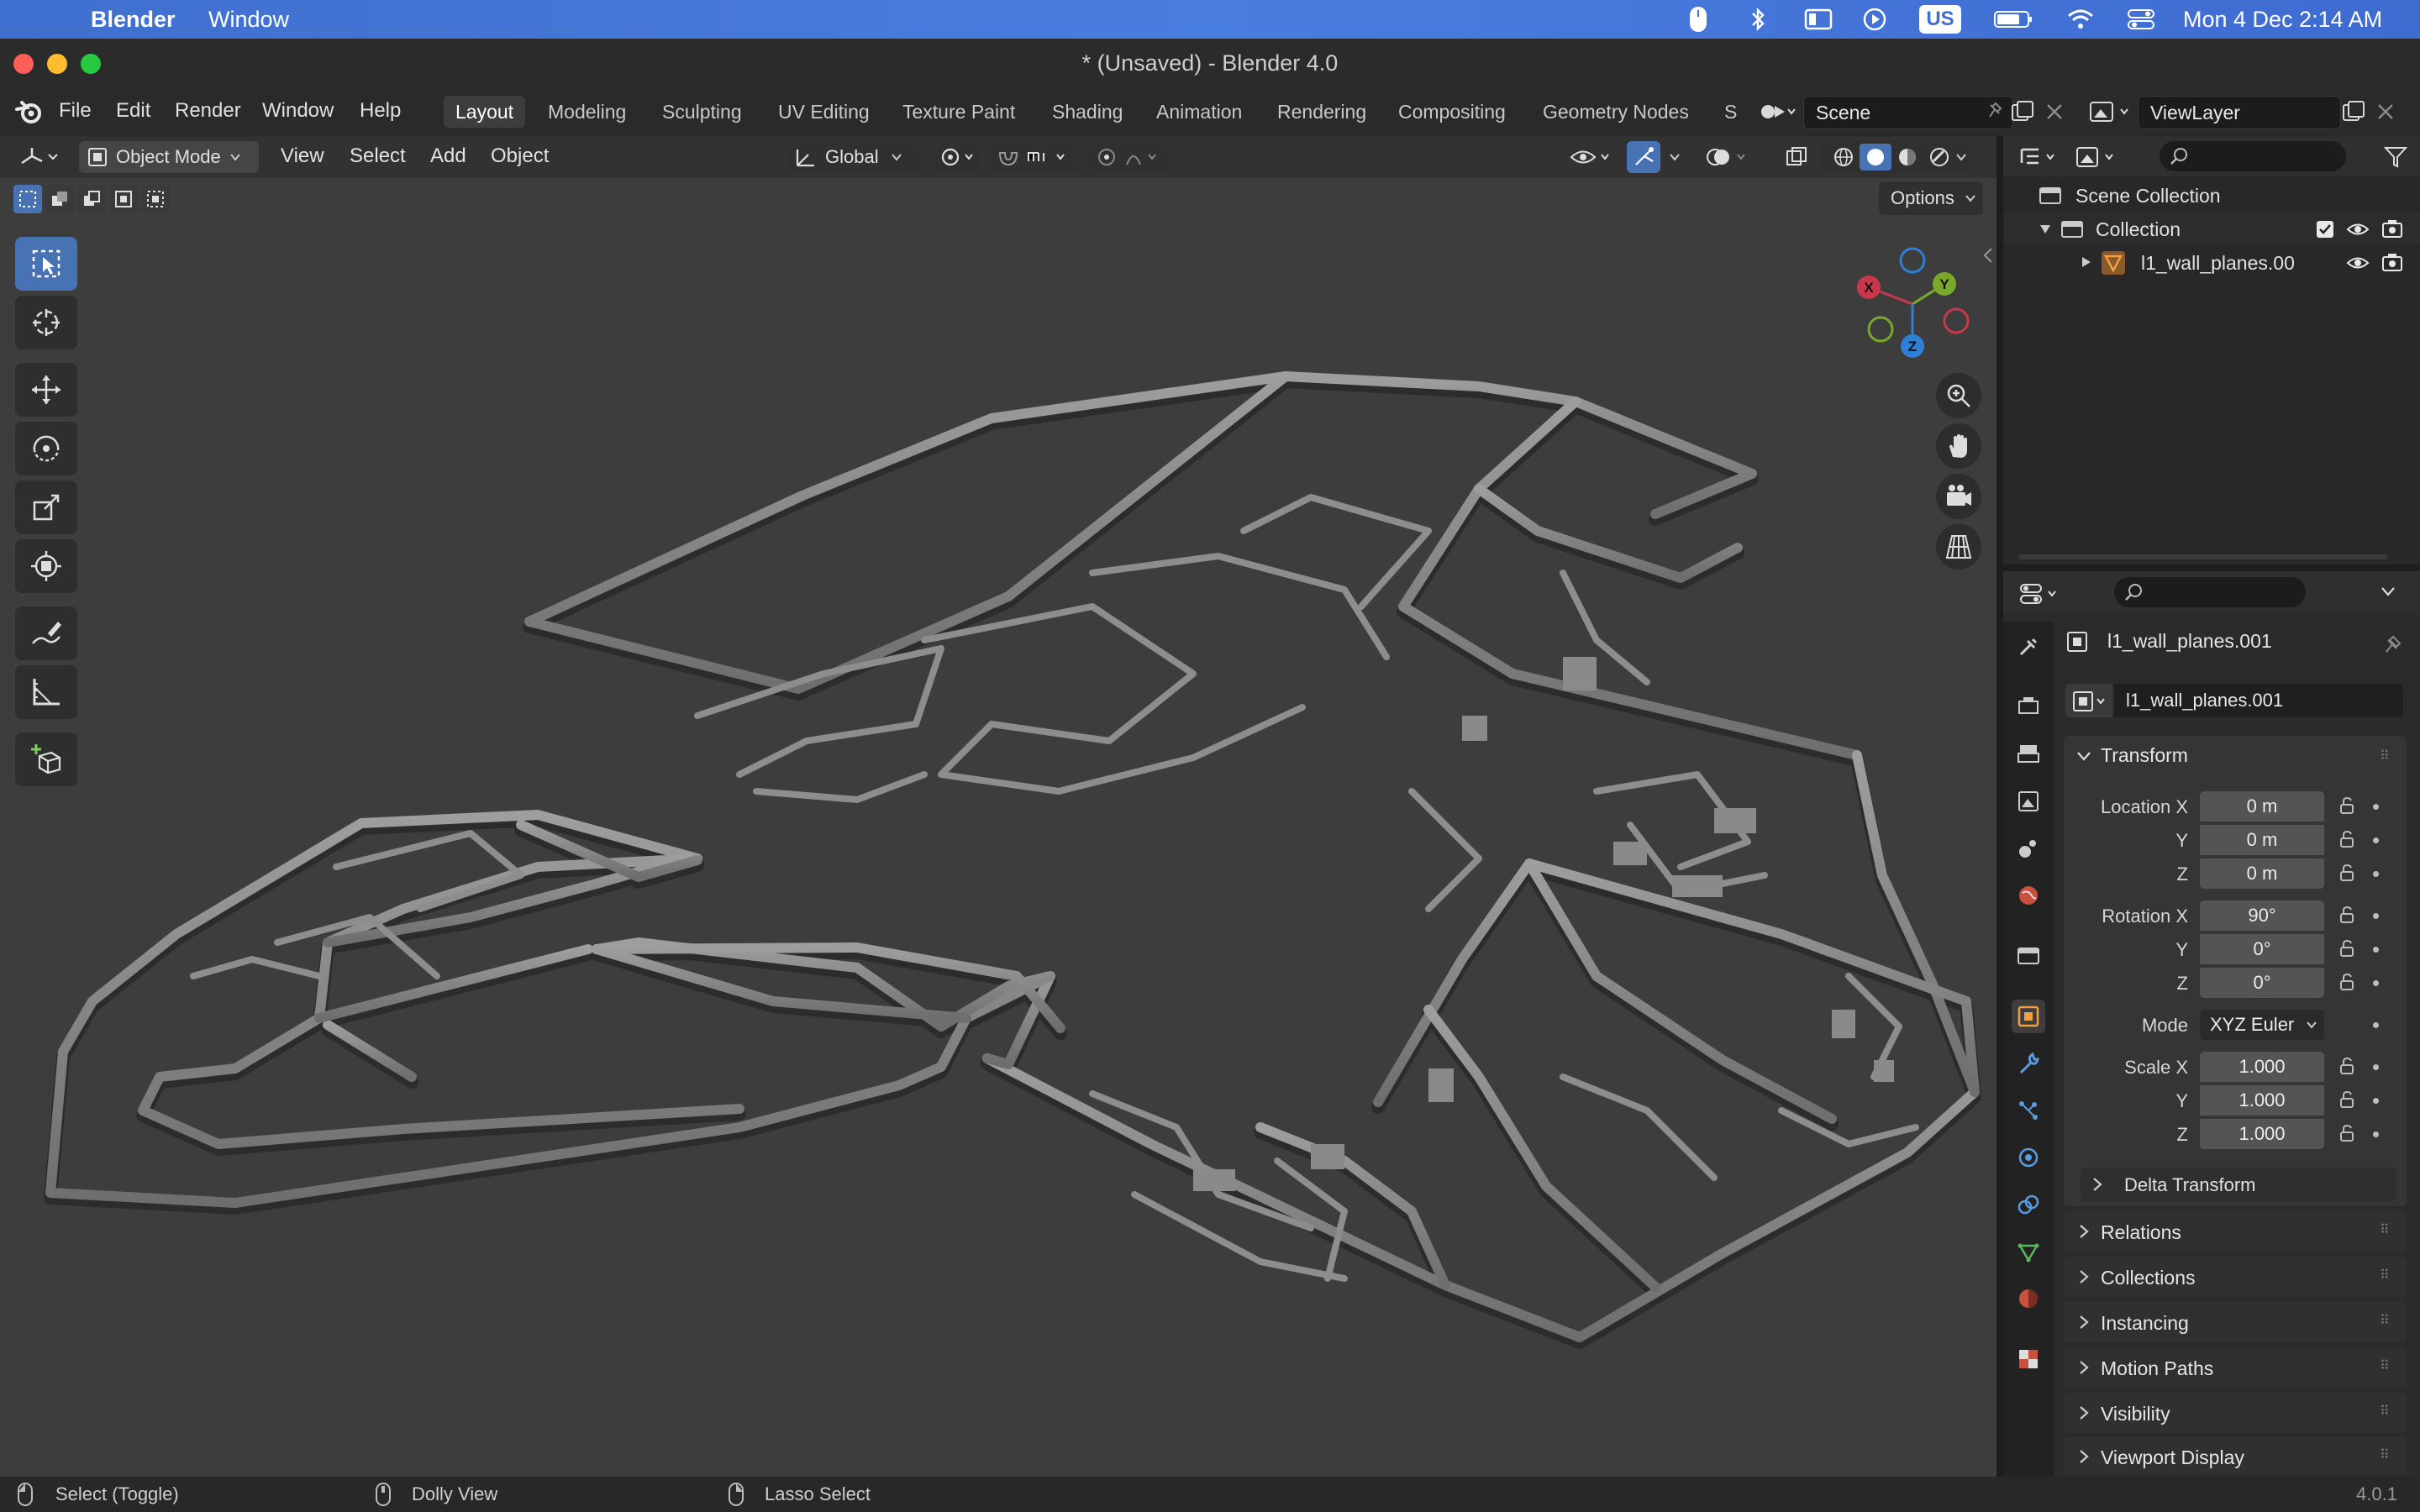 The height and width of the screenshot is (1512, 2420). I want to click on tab-geometry-nodes: Geometry Nodes, so click(1616, 112).